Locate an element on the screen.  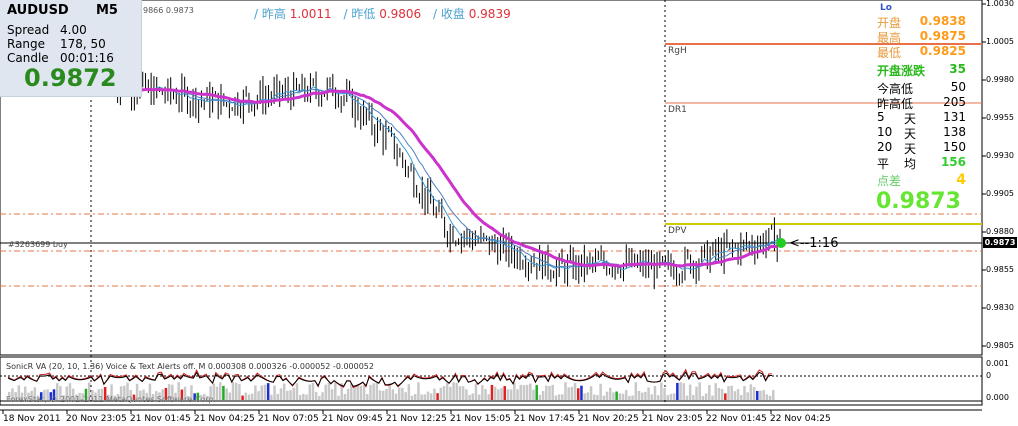
price-tick: 0.9855 is located at coordinates (1000, 269).